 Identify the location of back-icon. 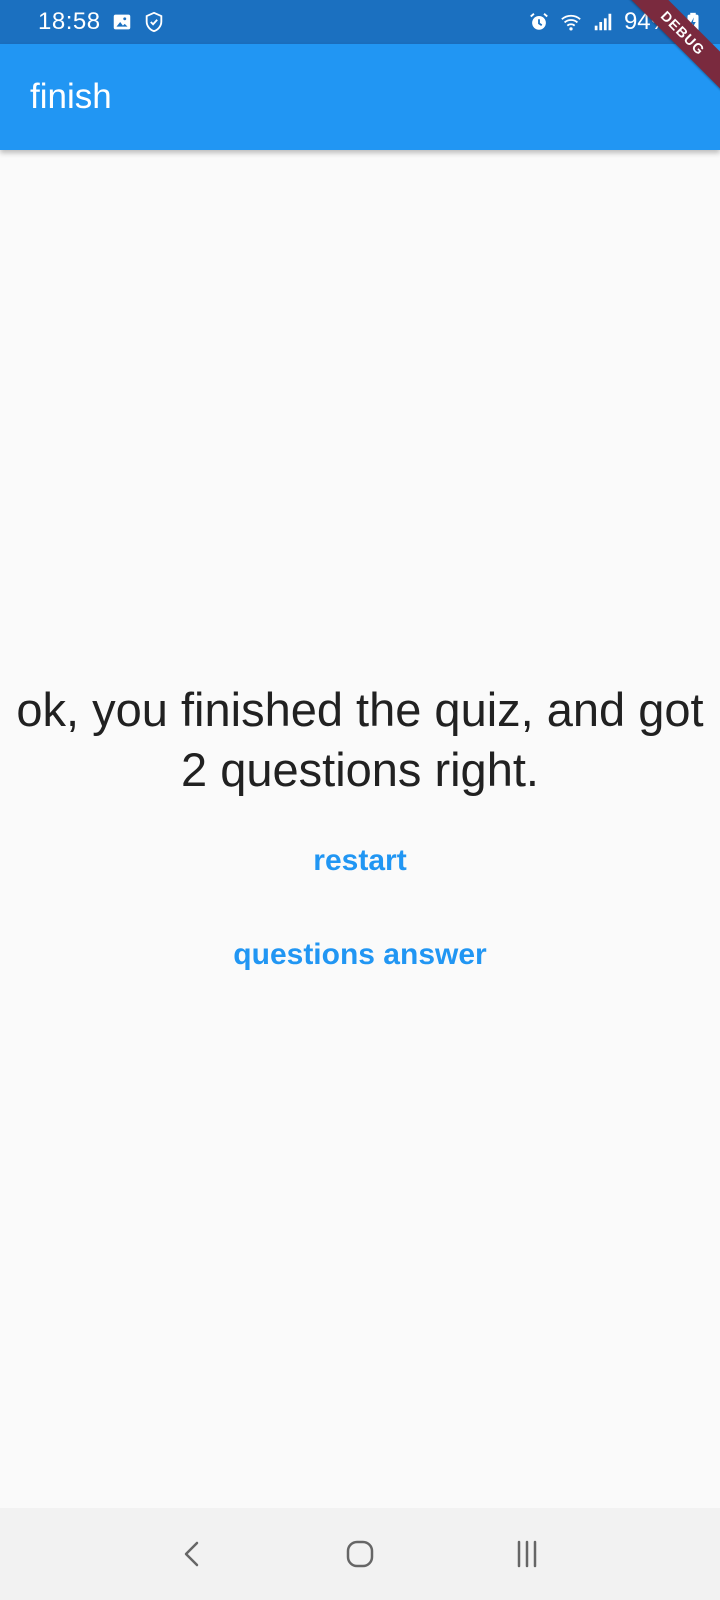
(192, 1554).